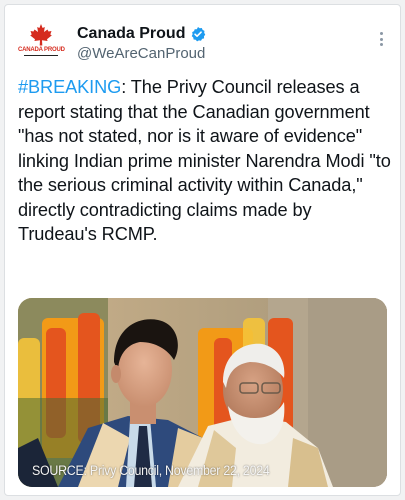  Describe the element at coordinates (131, 34) in the screenshot. I see `display-name: Canada Proud` at that location.